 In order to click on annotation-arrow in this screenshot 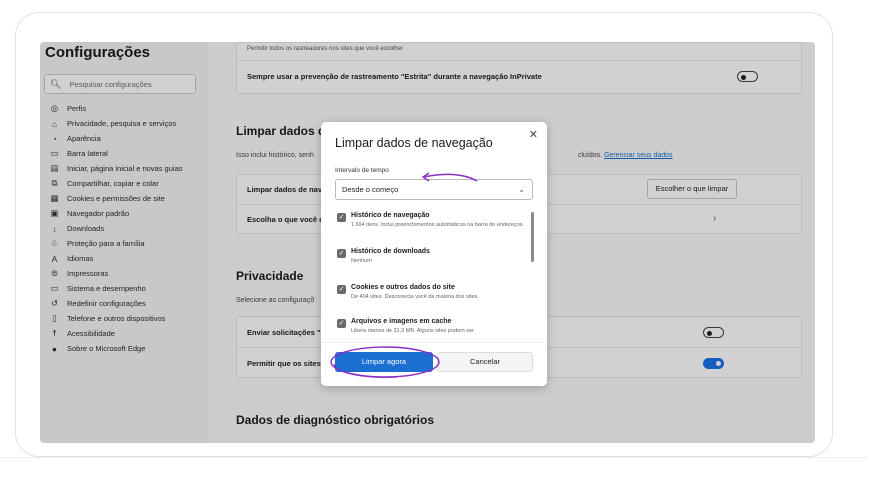, I will do `click(449, 177)`.